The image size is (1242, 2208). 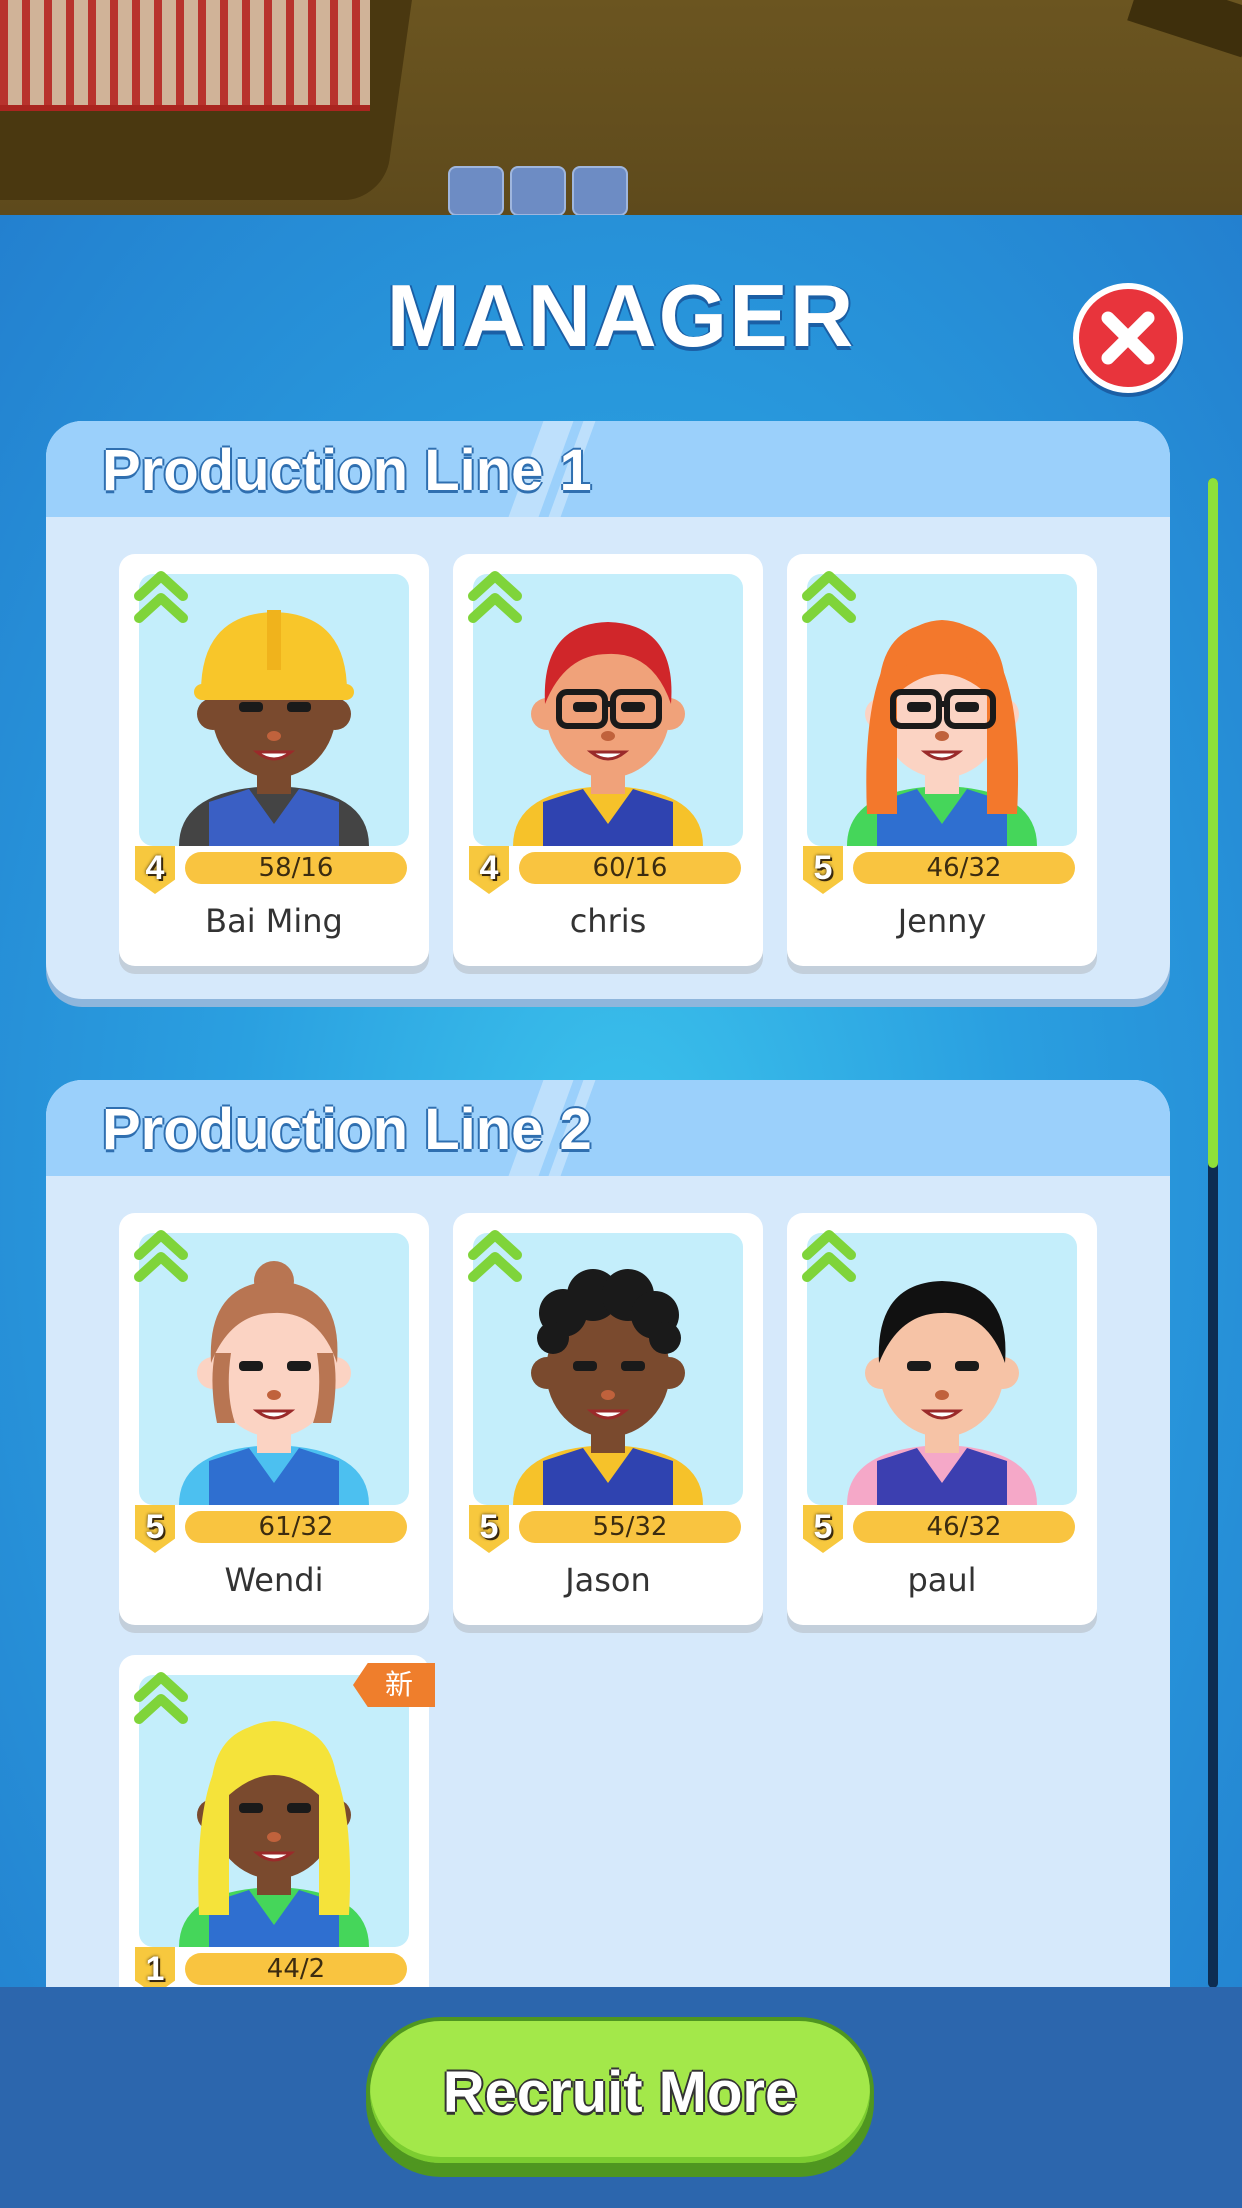 What do you see at coordinates (942, 921) in the screenshot?
I see `manager-name: Jenny` at bounding box center [942, 921].